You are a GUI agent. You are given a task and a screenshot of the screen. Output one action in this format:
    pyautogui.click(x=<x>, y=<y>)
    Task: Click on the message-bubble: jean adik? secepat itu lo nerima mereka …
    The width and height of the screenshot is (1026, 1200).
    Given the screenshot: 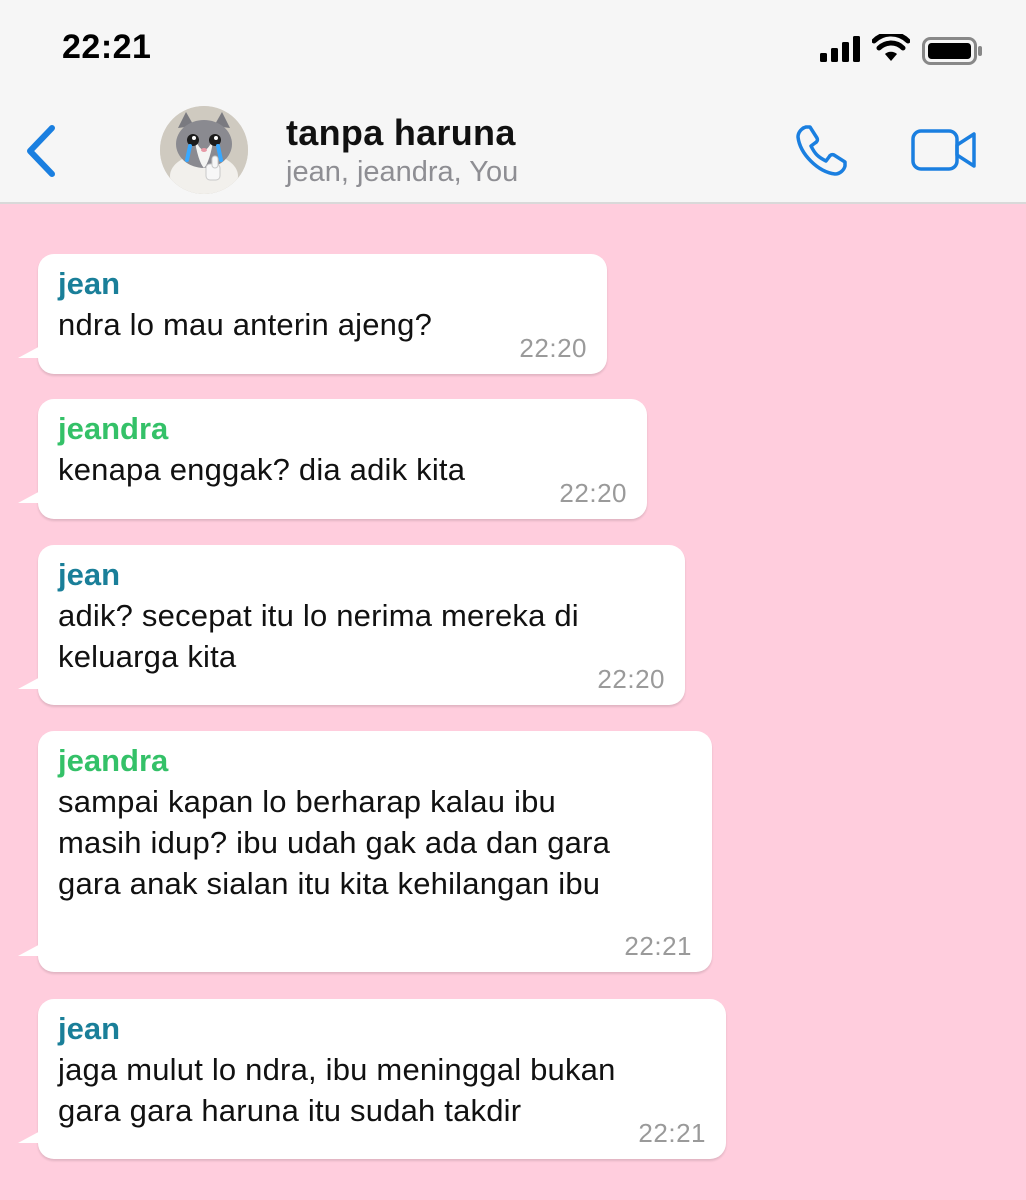 What is the action you would take?
    pyautogui.click(x=351, y=625)
    